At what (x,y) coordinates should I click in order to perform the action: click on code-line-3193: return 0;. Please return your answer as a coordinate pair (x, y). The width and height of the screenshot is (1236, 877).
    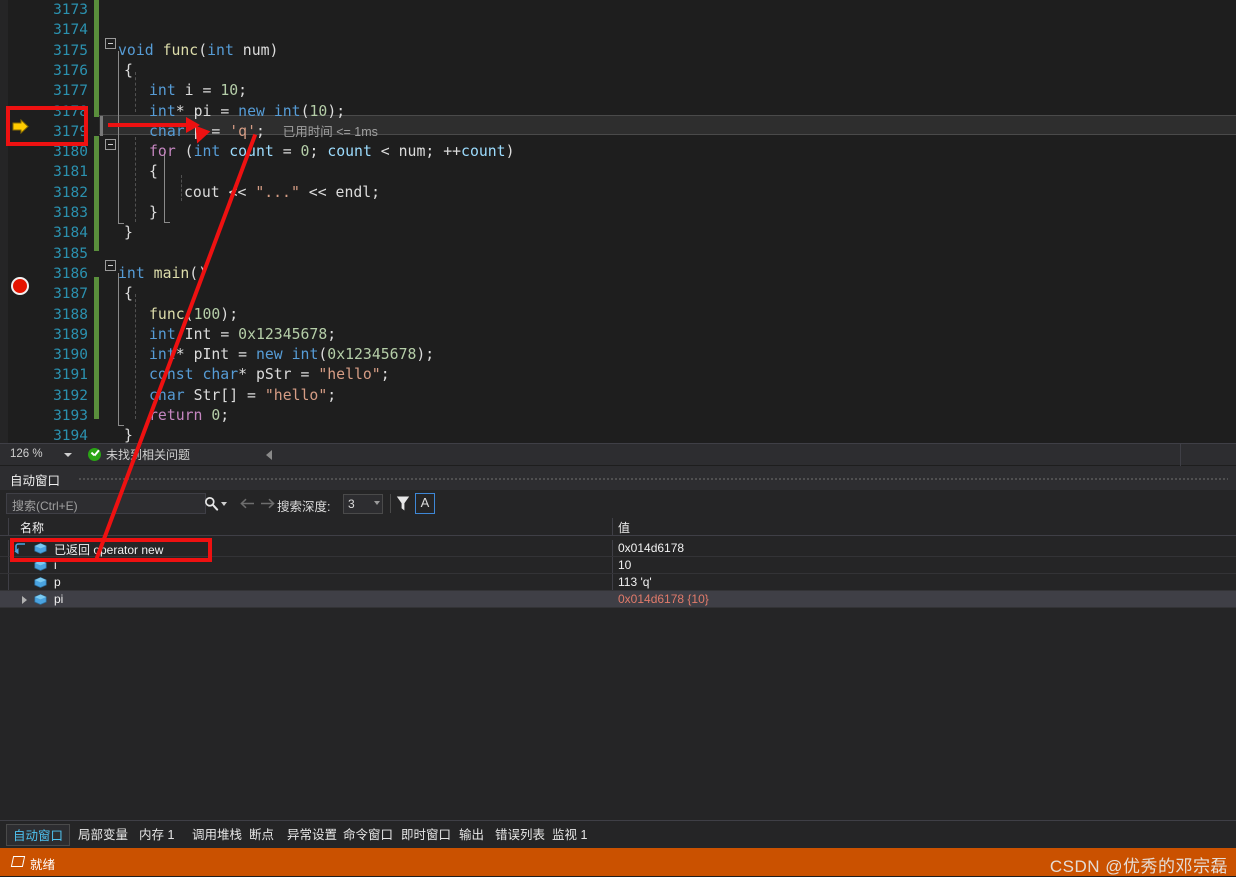
    Looking at the image, I should click on (189, 415).